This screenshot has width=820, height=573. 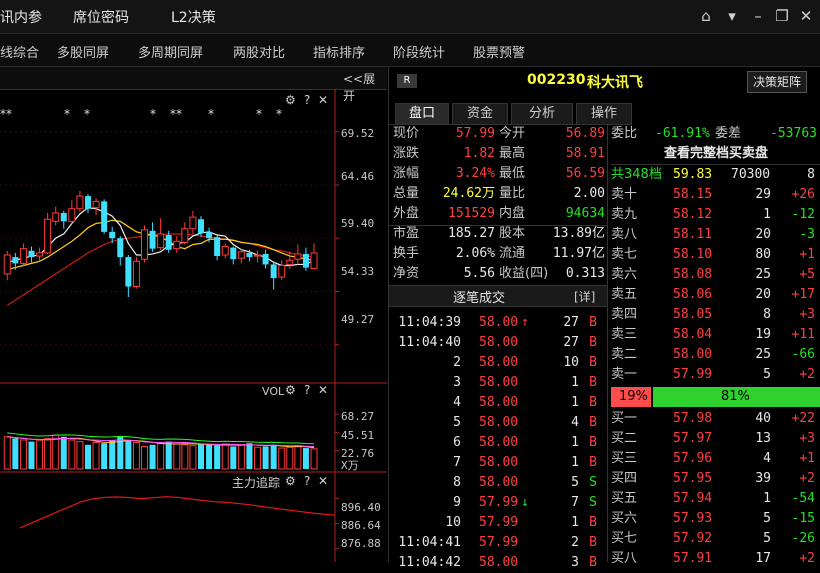 I want to click on quote-label: 外盘, so click(x=406, y=213).